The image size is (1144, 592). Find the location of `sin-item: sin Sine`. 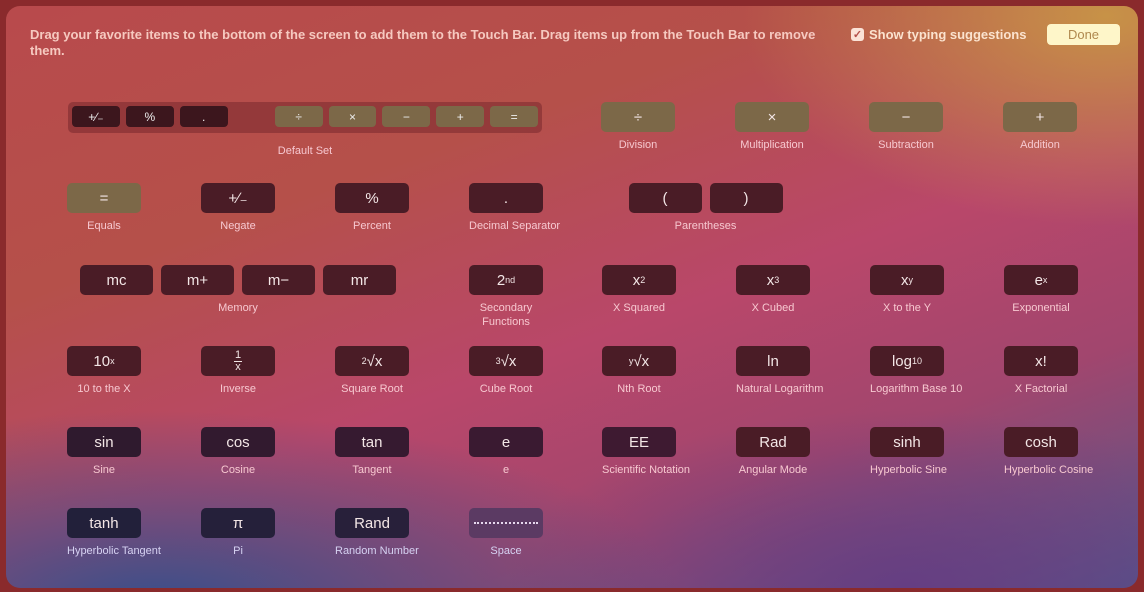

sin-item: sin Sine is located at coordinates (104, 452).